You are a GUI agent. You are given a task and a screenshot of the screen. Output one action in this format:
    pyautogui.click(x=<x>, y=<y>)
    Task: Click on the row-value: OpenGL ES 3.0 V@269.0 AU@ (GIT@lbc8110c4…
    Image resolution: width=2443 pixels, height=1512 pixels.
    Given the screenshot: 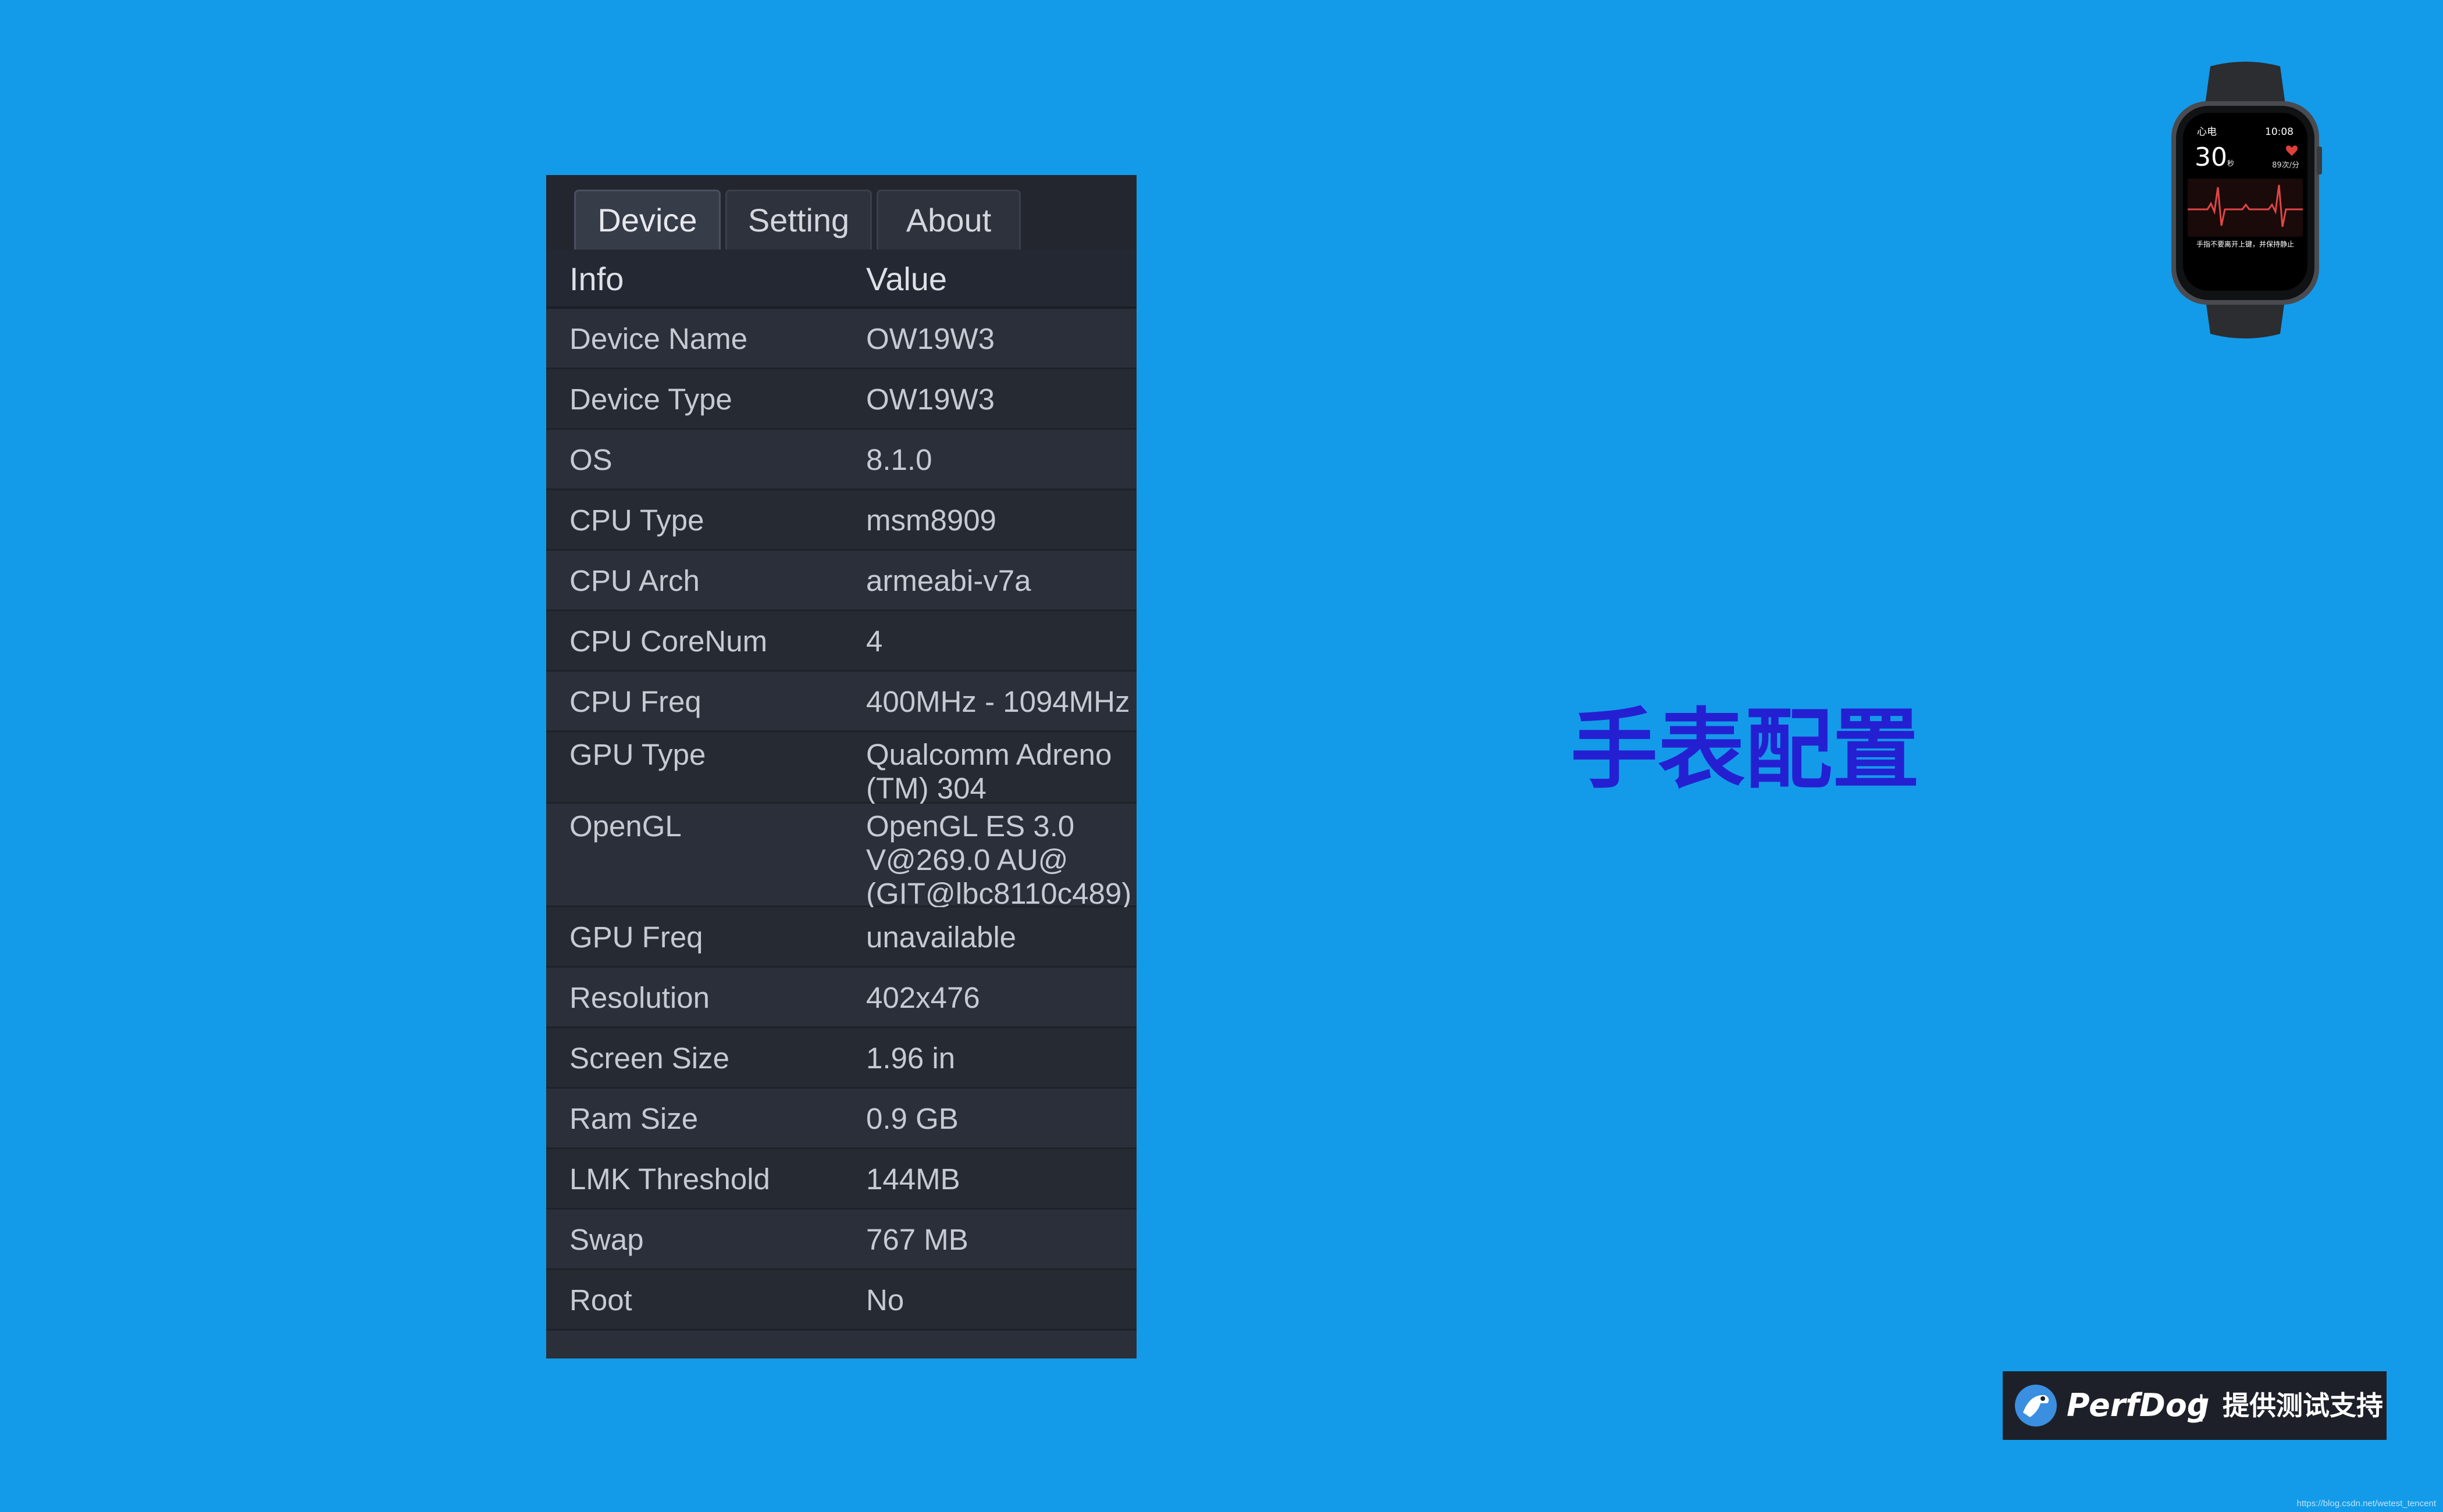 What is the action you would take?
    pyautogui.click(x=999, y=860)
    